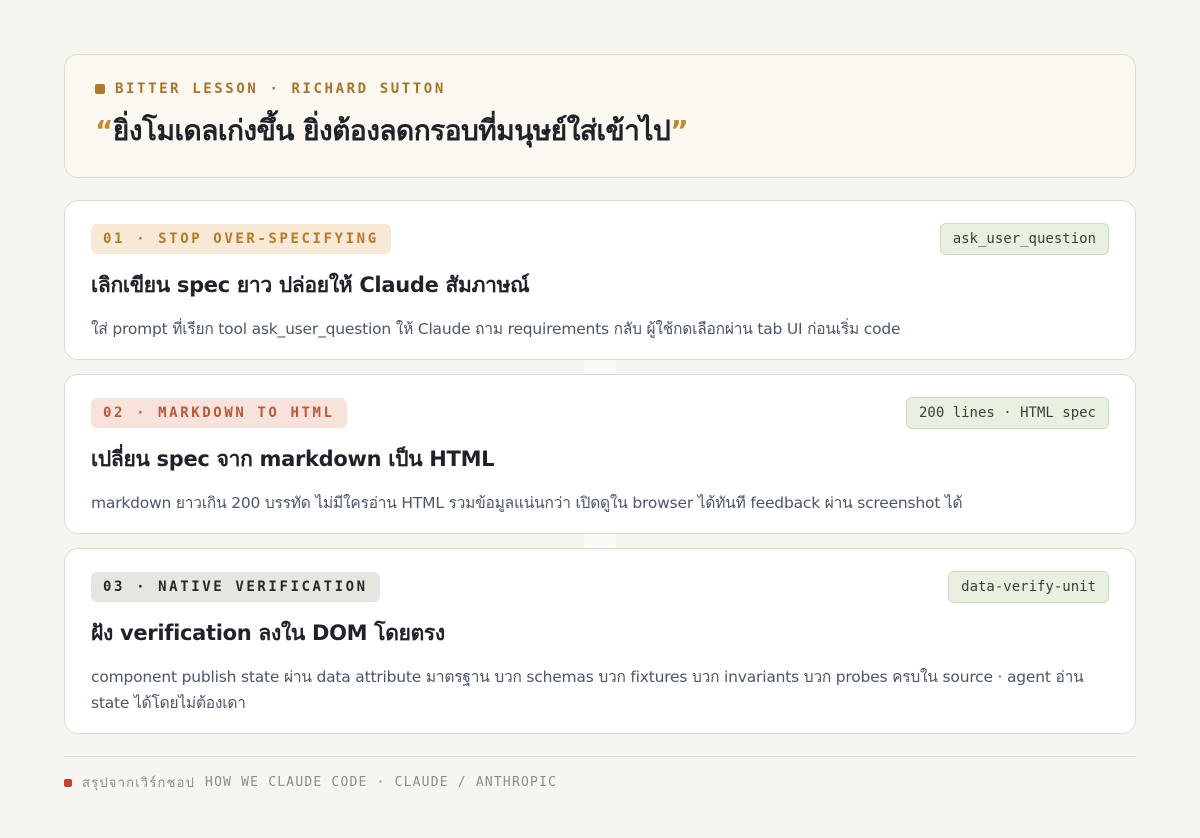 This screenshot has width=1200, height=838. Describe the element at coordinates (235, 587) in the screenshot. I see `card-label: 03 · NATIVE VERIFICATION` at that location.